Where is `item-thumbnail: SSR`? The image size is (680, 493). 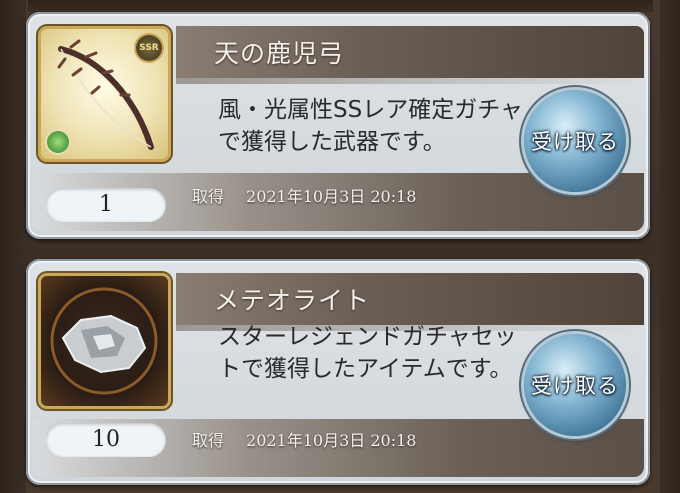
item-thumbnail: SSR is located at coordinates (104, 94).